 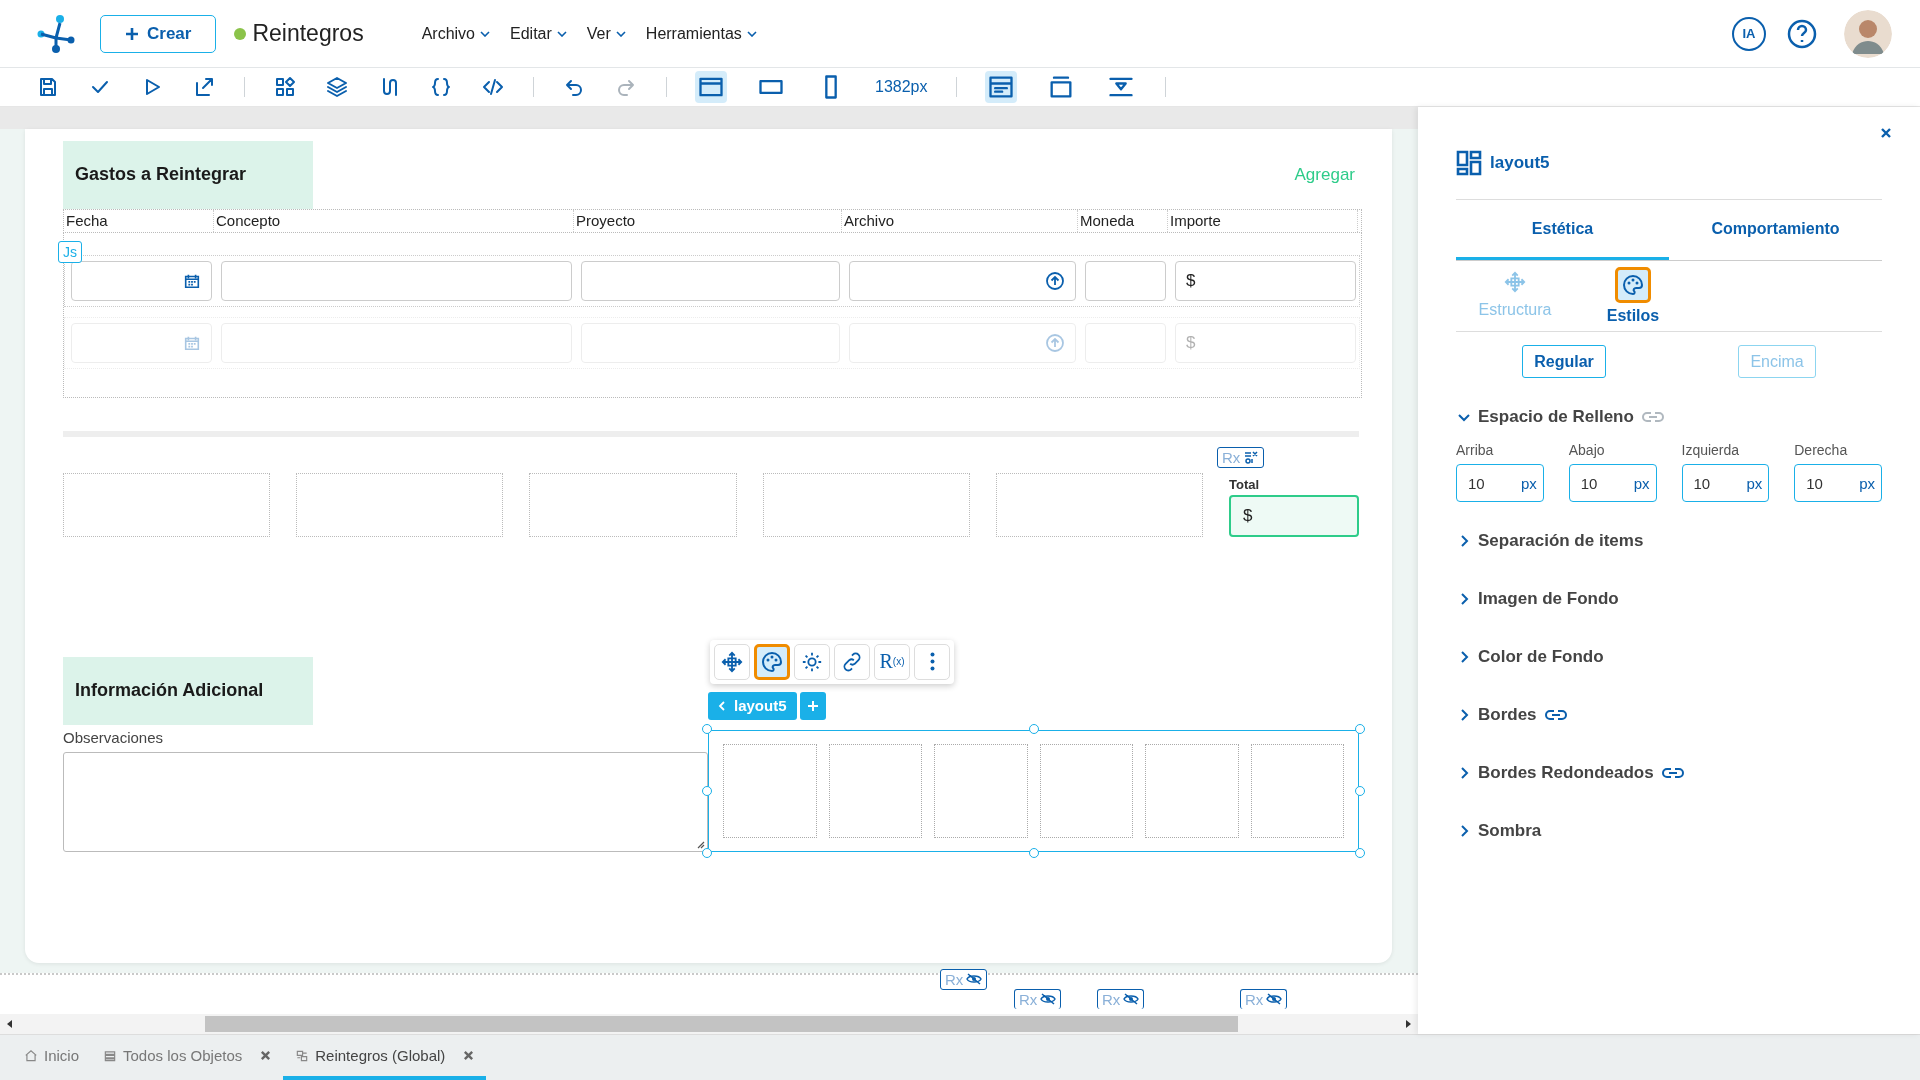 I want to click on mode-button: Regular, so click(x=1564, y=361).